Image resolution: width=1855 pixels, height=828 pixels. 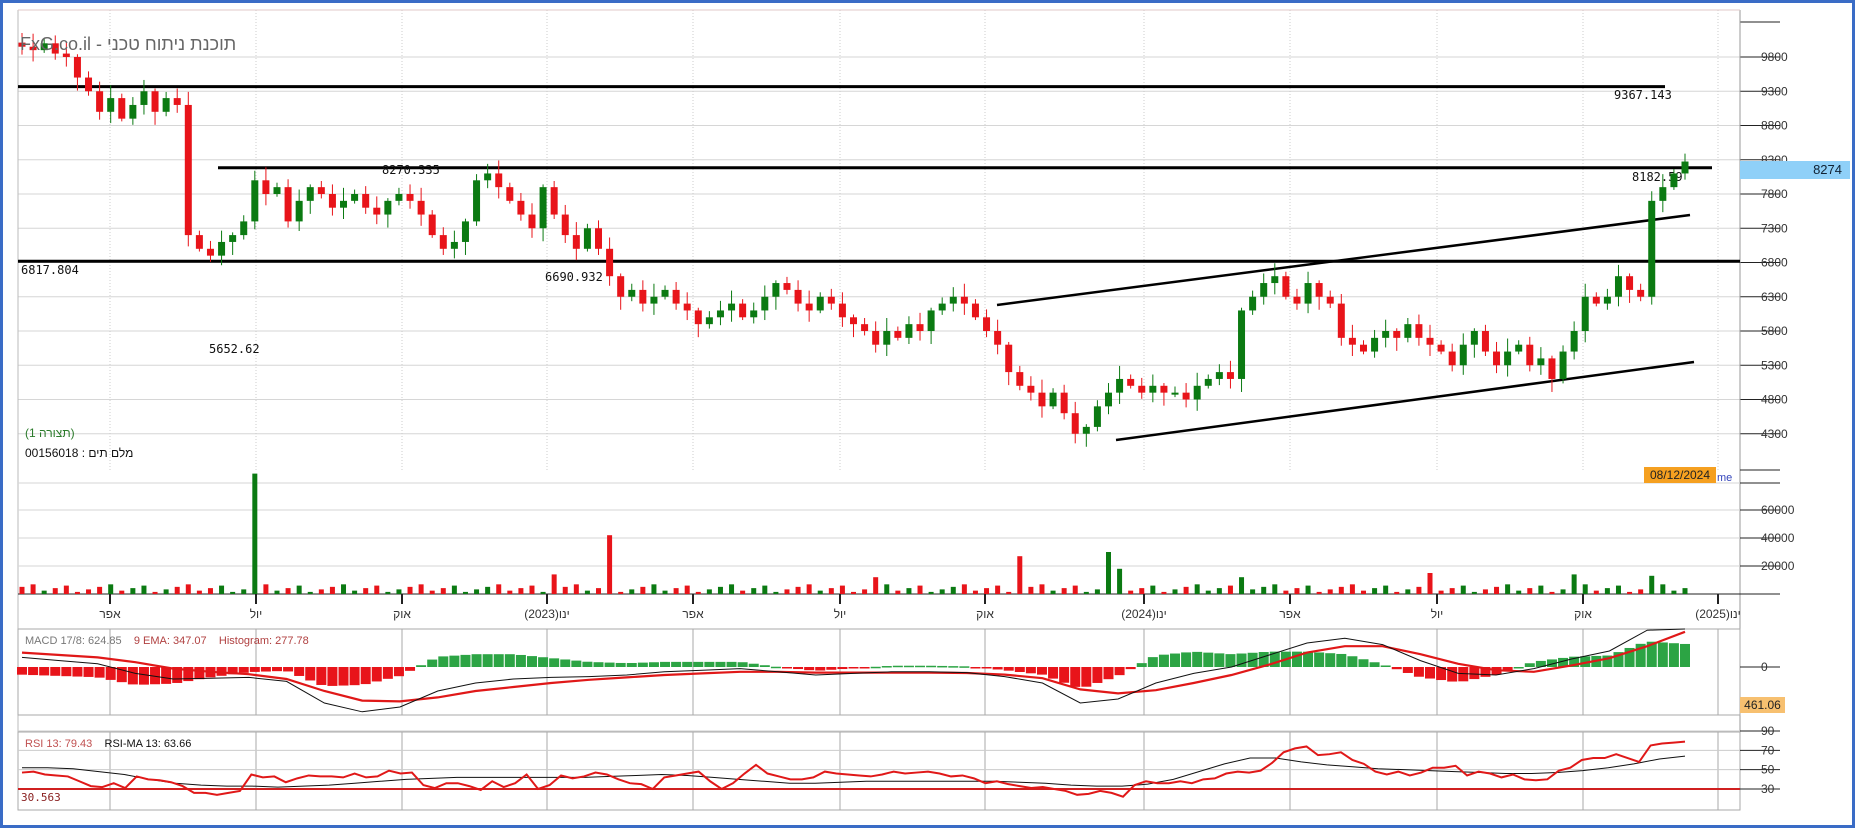 What do you see at coordinates (1725, 478) in the screenshot?
I see `cursor-date-suffix: me` at bounding box center [1725, 478].